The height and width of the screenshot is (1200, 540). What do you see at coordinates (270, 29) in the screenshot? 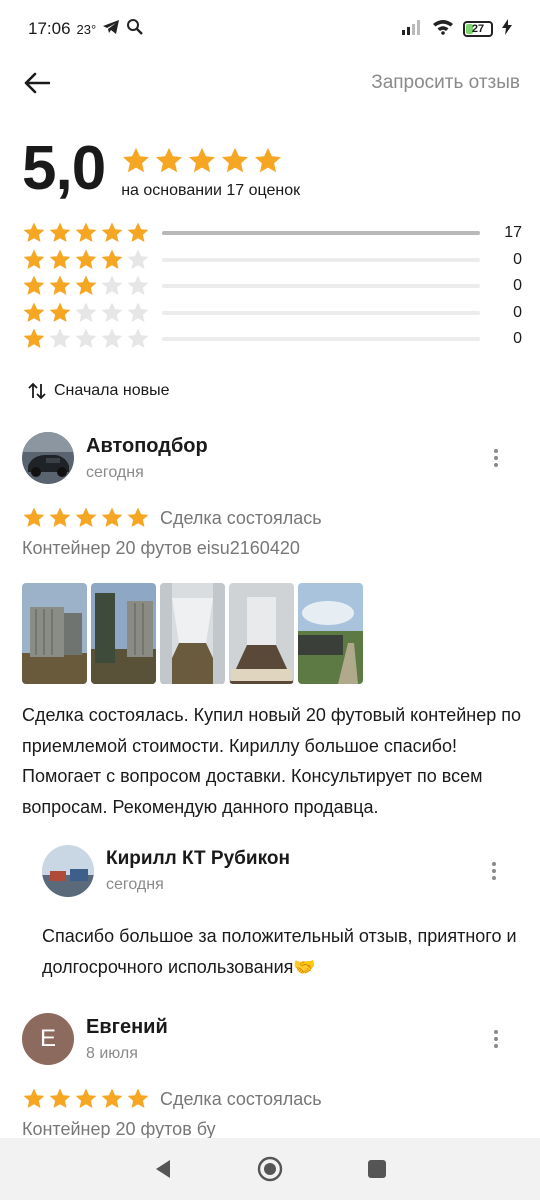
I see `status-bar: 17:06 23° 27` at bounding box center [270, 29].